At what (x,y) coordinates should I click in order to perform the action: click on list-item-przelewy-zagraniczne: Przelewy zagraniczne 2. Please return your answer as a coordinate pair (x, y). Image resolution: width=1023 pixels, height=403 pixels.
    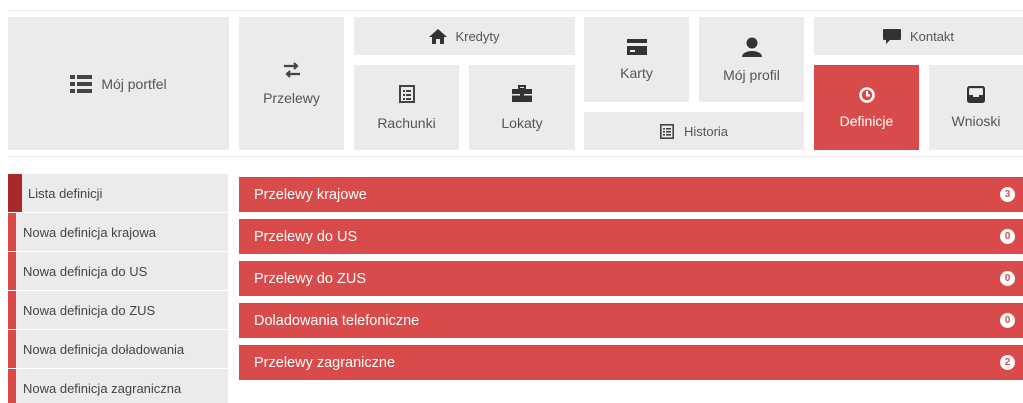
    Looking at the image, I should click on (631, 362).